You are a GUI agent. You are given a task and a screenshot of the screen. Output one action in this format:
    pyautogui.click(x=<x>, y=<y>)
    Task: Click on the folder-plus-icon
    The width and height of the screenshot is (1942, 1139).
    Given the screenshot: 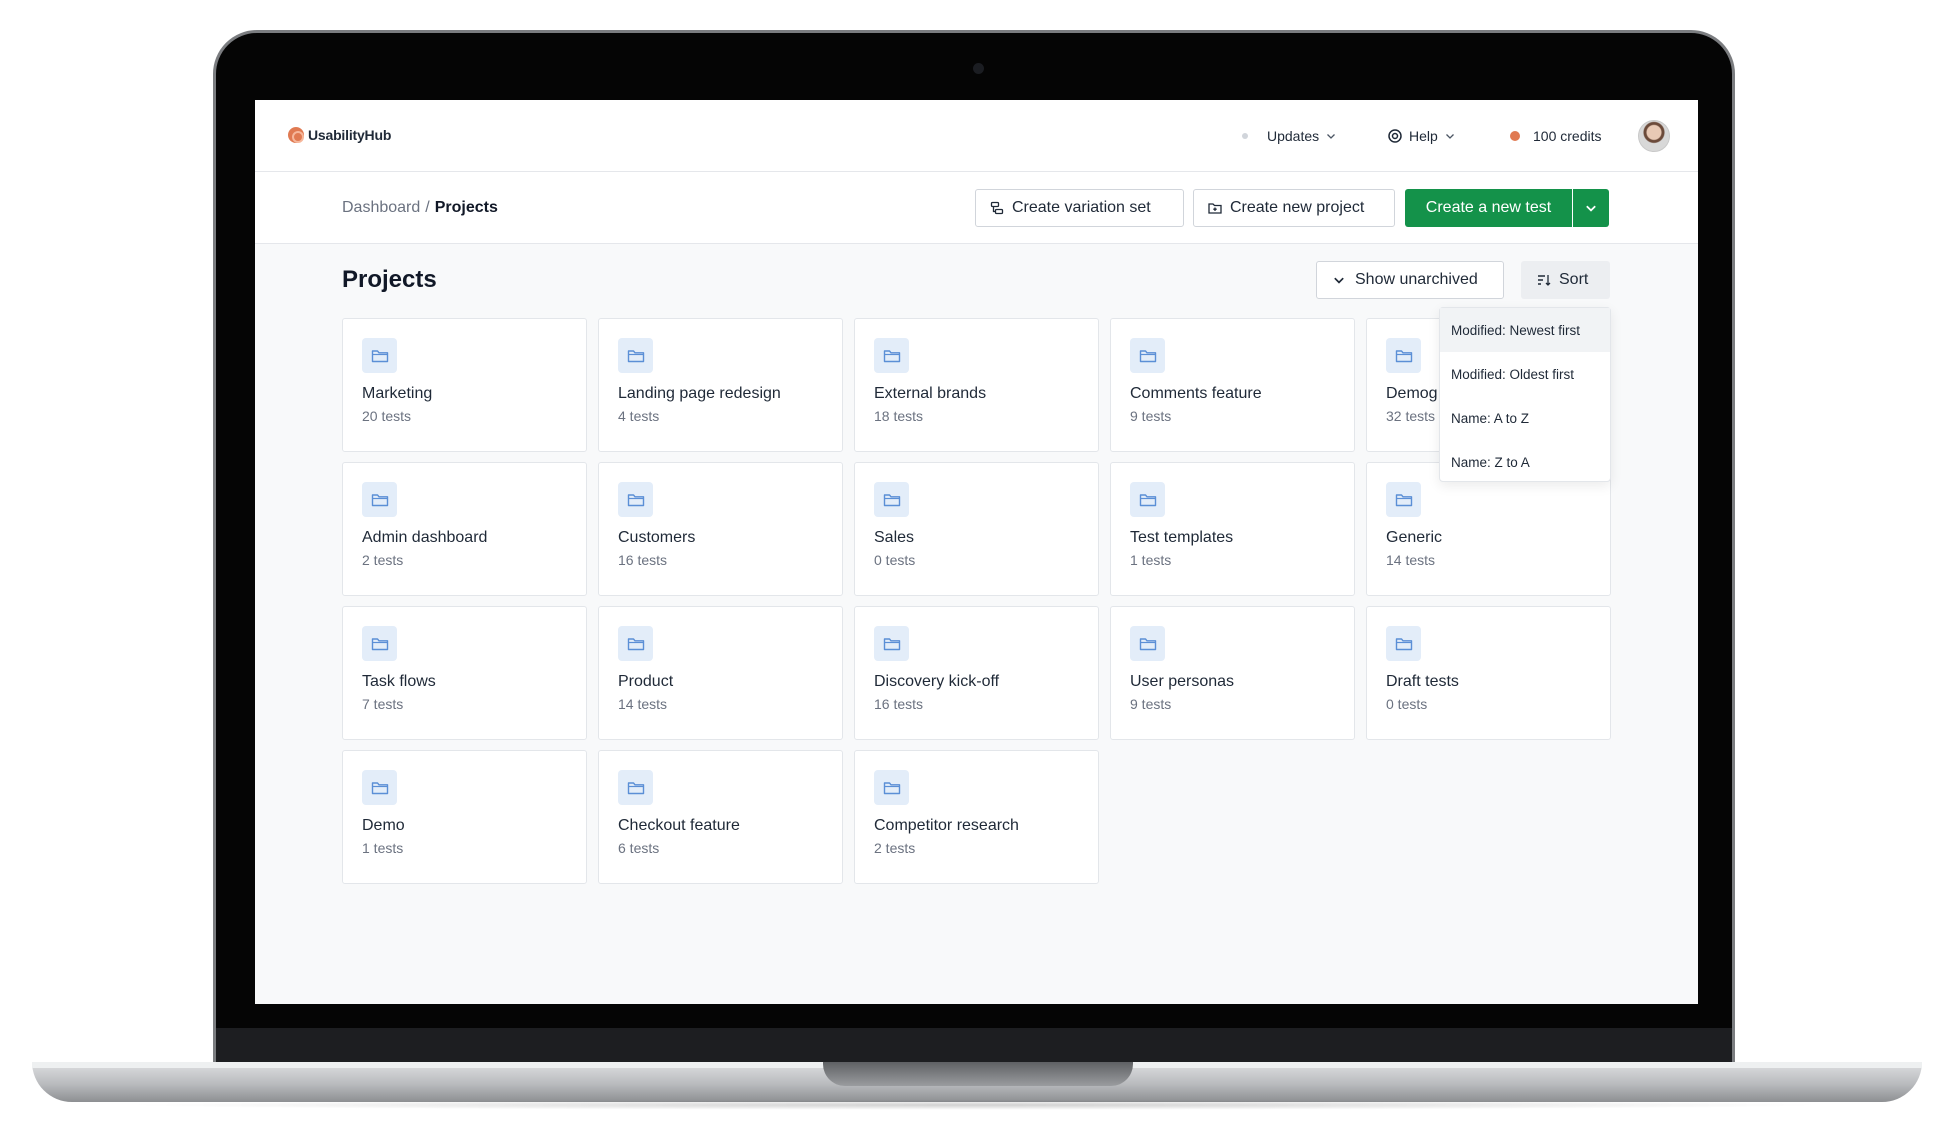 What is the action you would take?
    pyautogui.click(x=1215, y=208)
    